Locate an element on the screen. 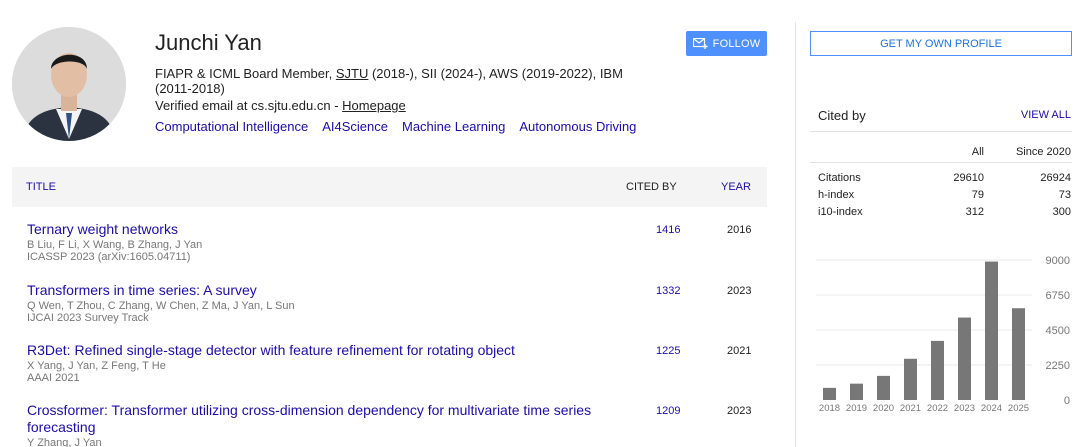 This screenshot has width=1080, height=447. bar-2021 is located at coordinates (910, 379).